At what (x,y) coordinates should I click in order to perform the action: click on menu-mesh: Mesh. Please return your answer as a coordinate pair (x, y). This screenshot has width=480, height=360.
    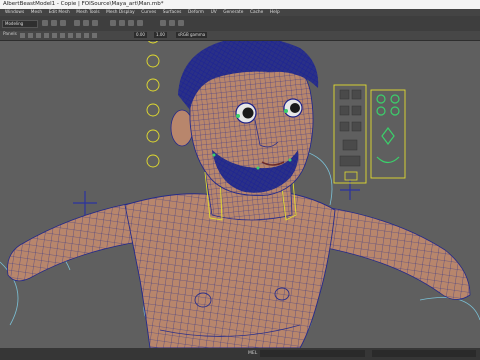
    Looking at the image, I should click on (36, 12).